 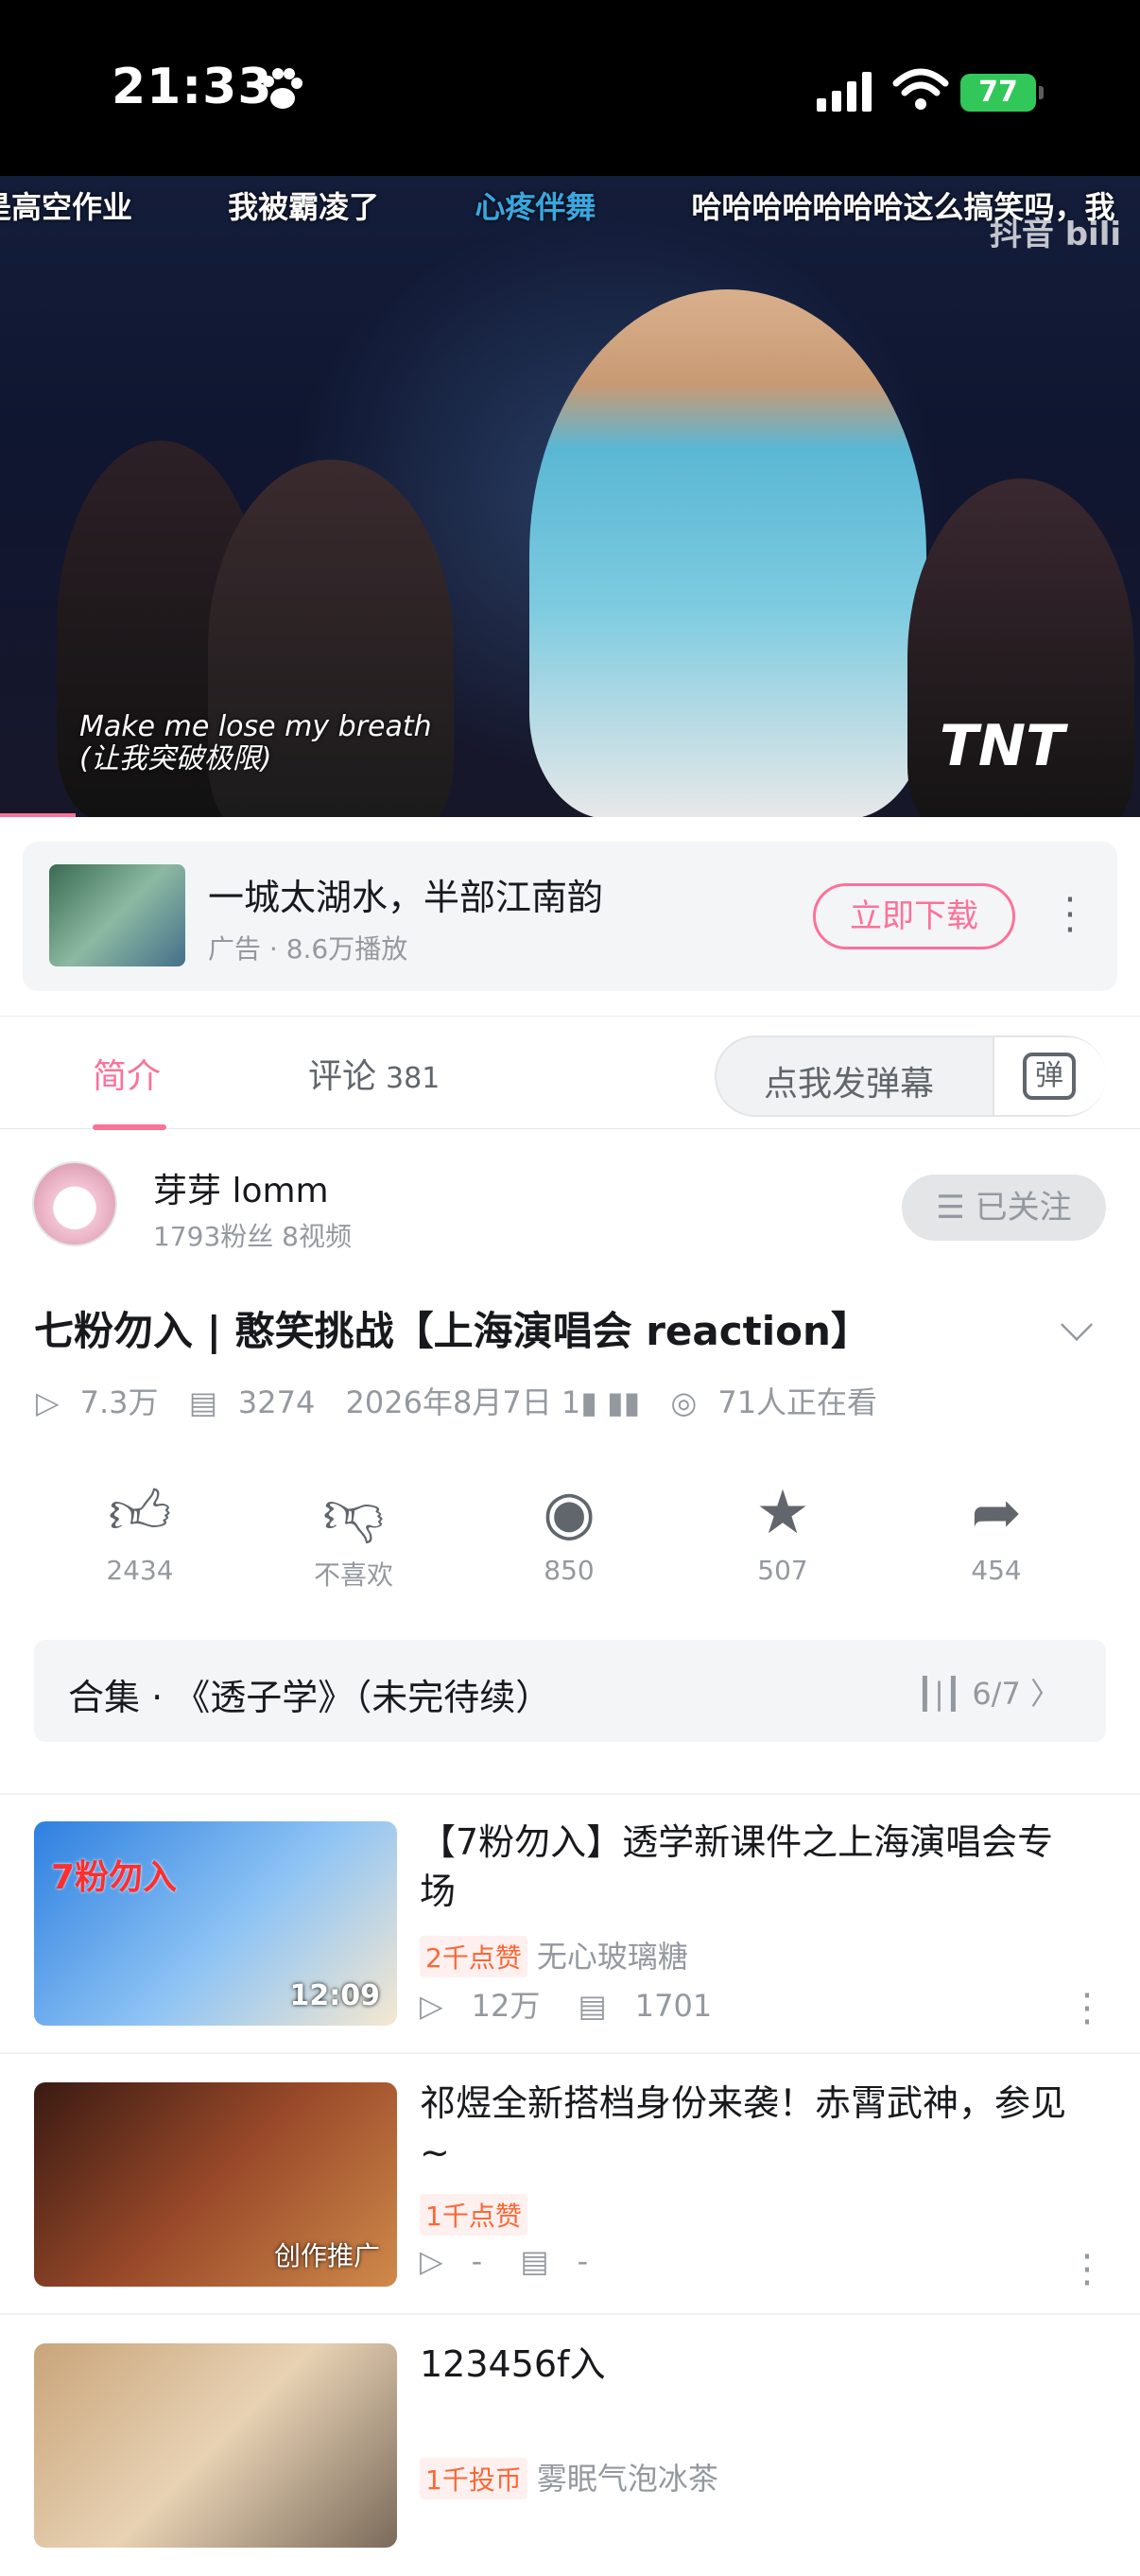 I want to click on tab-comments-label: 评论, so click(x=342, y=1076).